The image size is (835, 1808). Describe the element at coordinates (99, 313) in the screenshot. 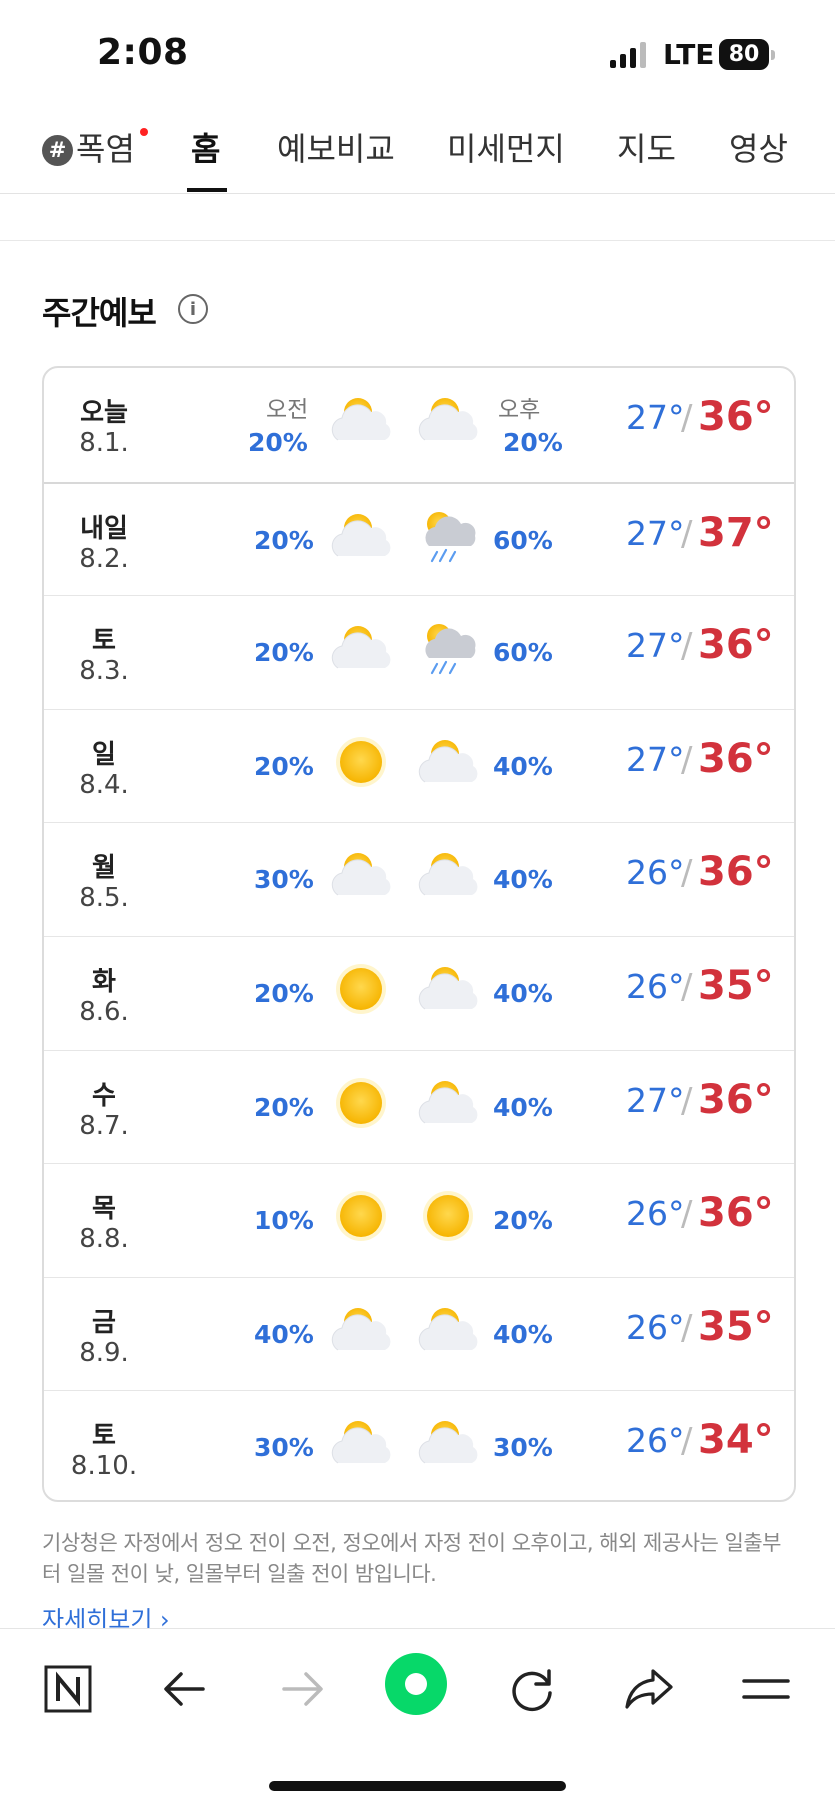

I see `section-title: 주간예보` at that location.